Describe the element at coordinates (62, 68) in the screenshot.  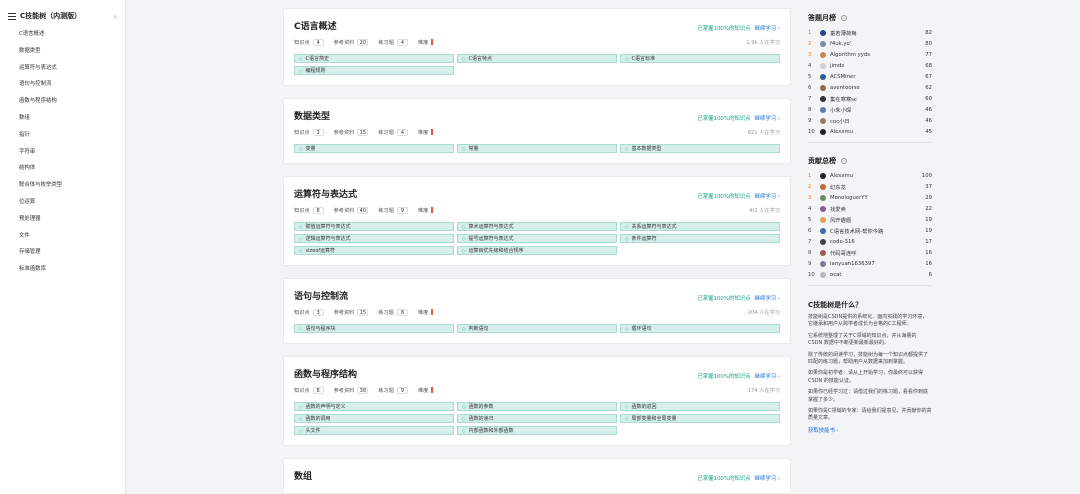
I see `sidebar-item: 运算符与表达式` at that location.